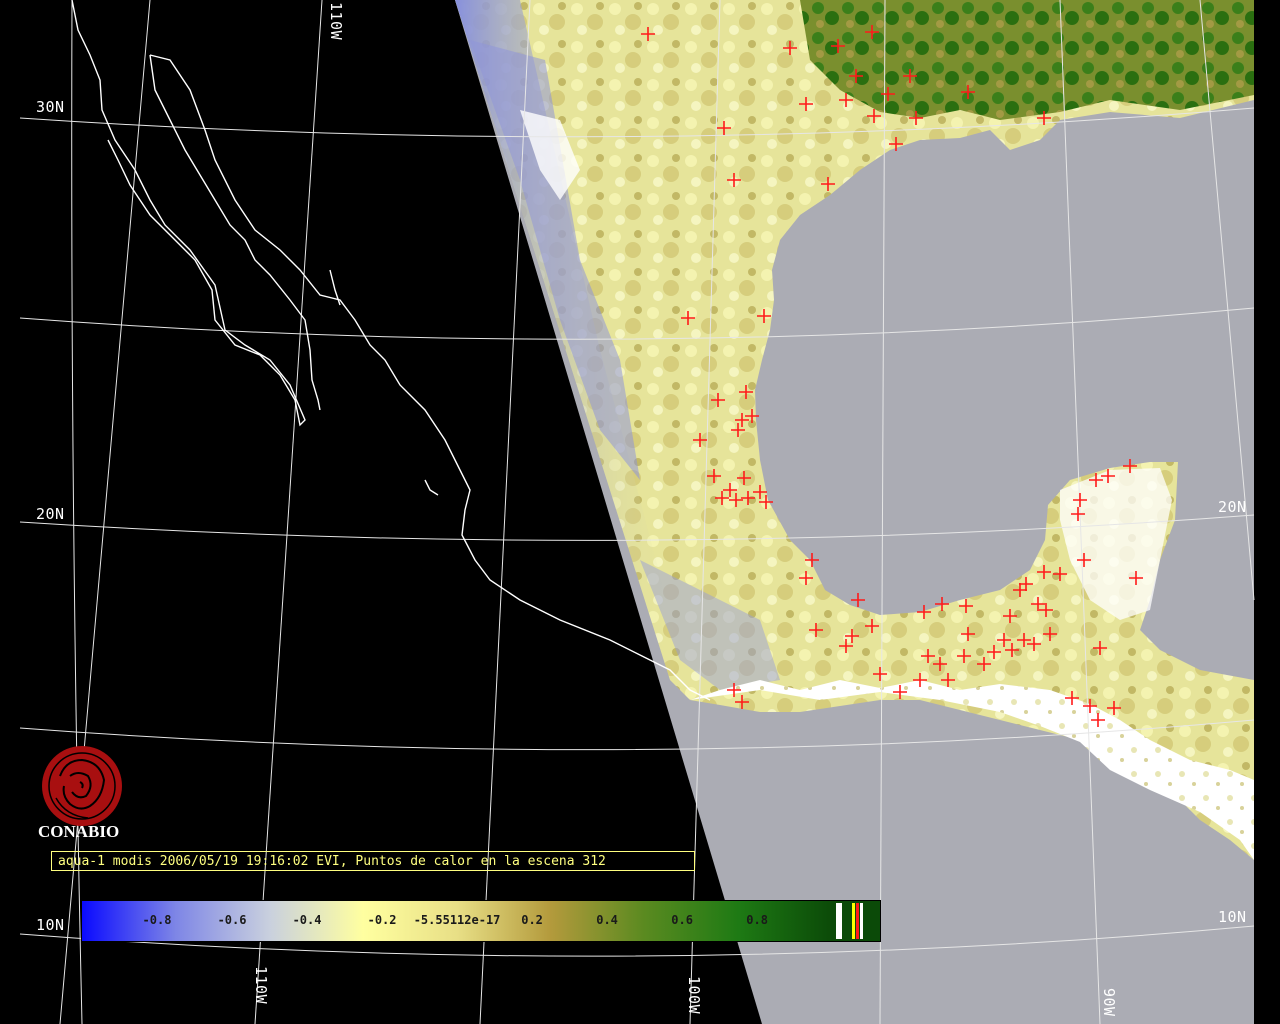 Image resolution: width=1280 pixels, height=1024 pixels. What do you see at coordinates (457, 920) in the screenshot?
I see `scale-tick-label: -5.55112e-17` at bounding box center [457, 920].